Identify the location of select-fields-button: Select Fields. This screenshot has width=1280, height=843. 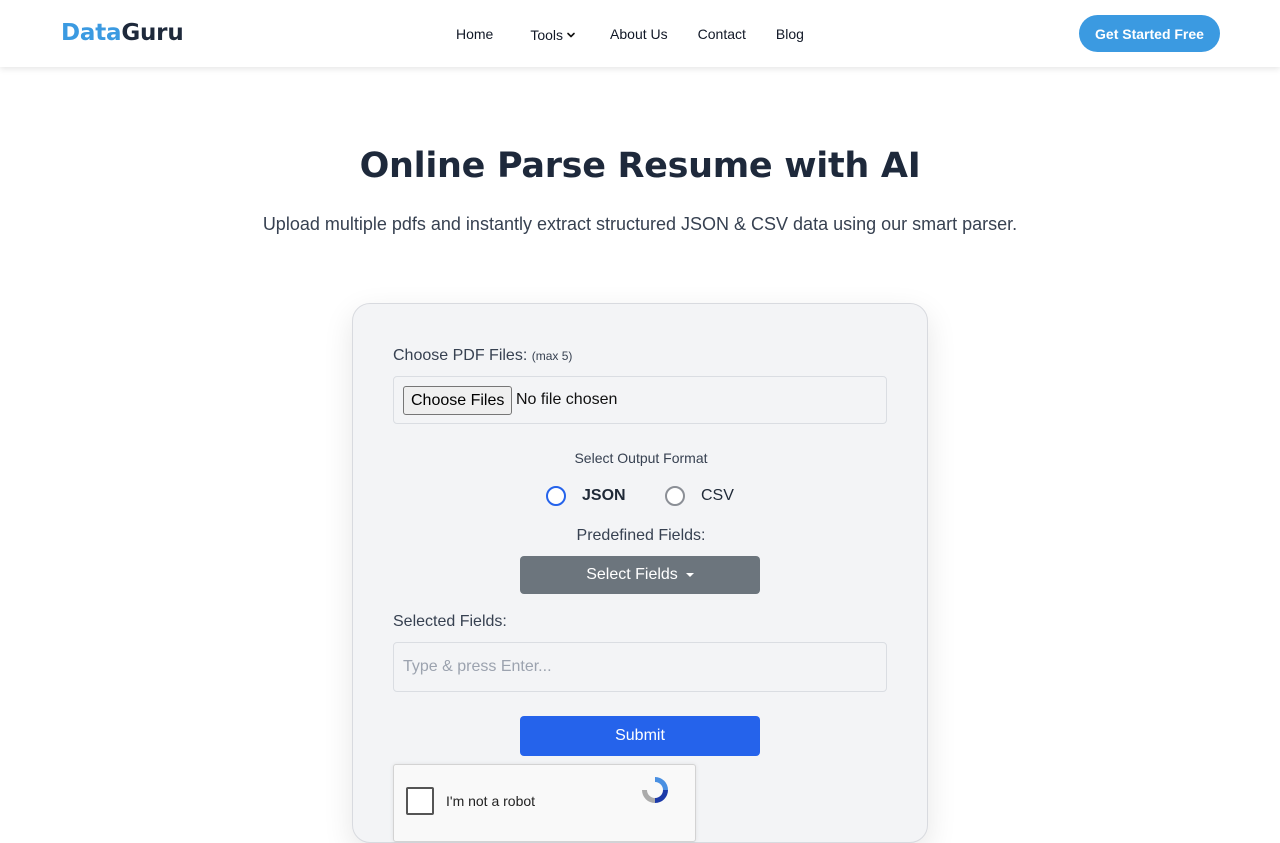
(640, 575).